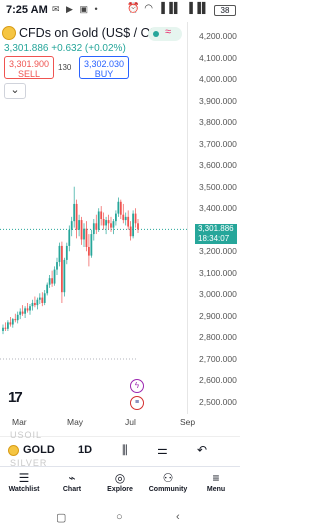  What do you see at coordinates (29, 74) in the screenshot?
I see `sell-label: SELL` at bounding box center [29, 74].